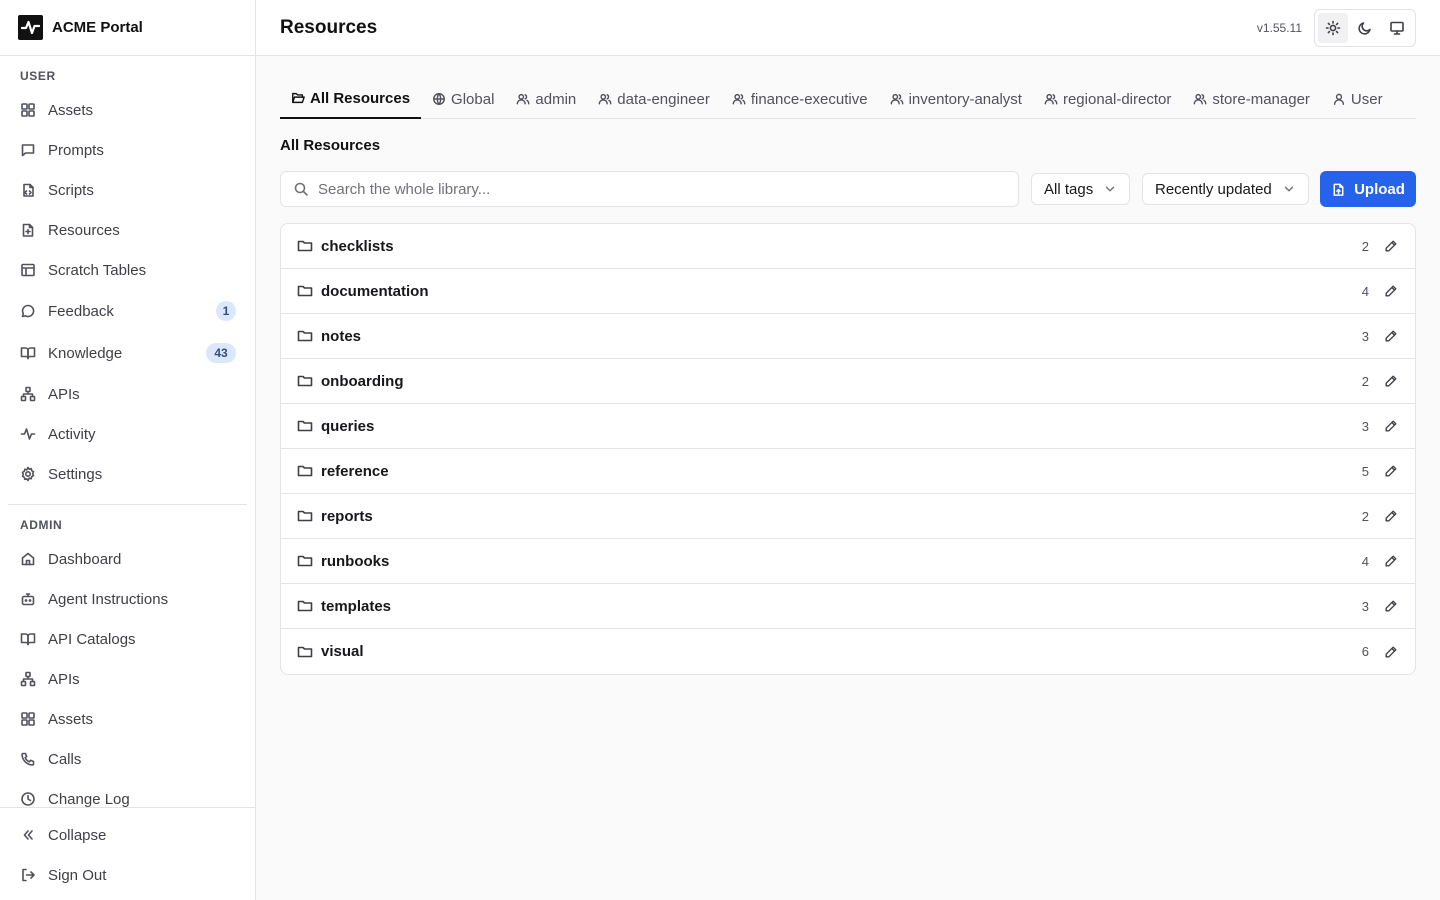  I want to click on upload-button: Upload, so click(1368, 189).